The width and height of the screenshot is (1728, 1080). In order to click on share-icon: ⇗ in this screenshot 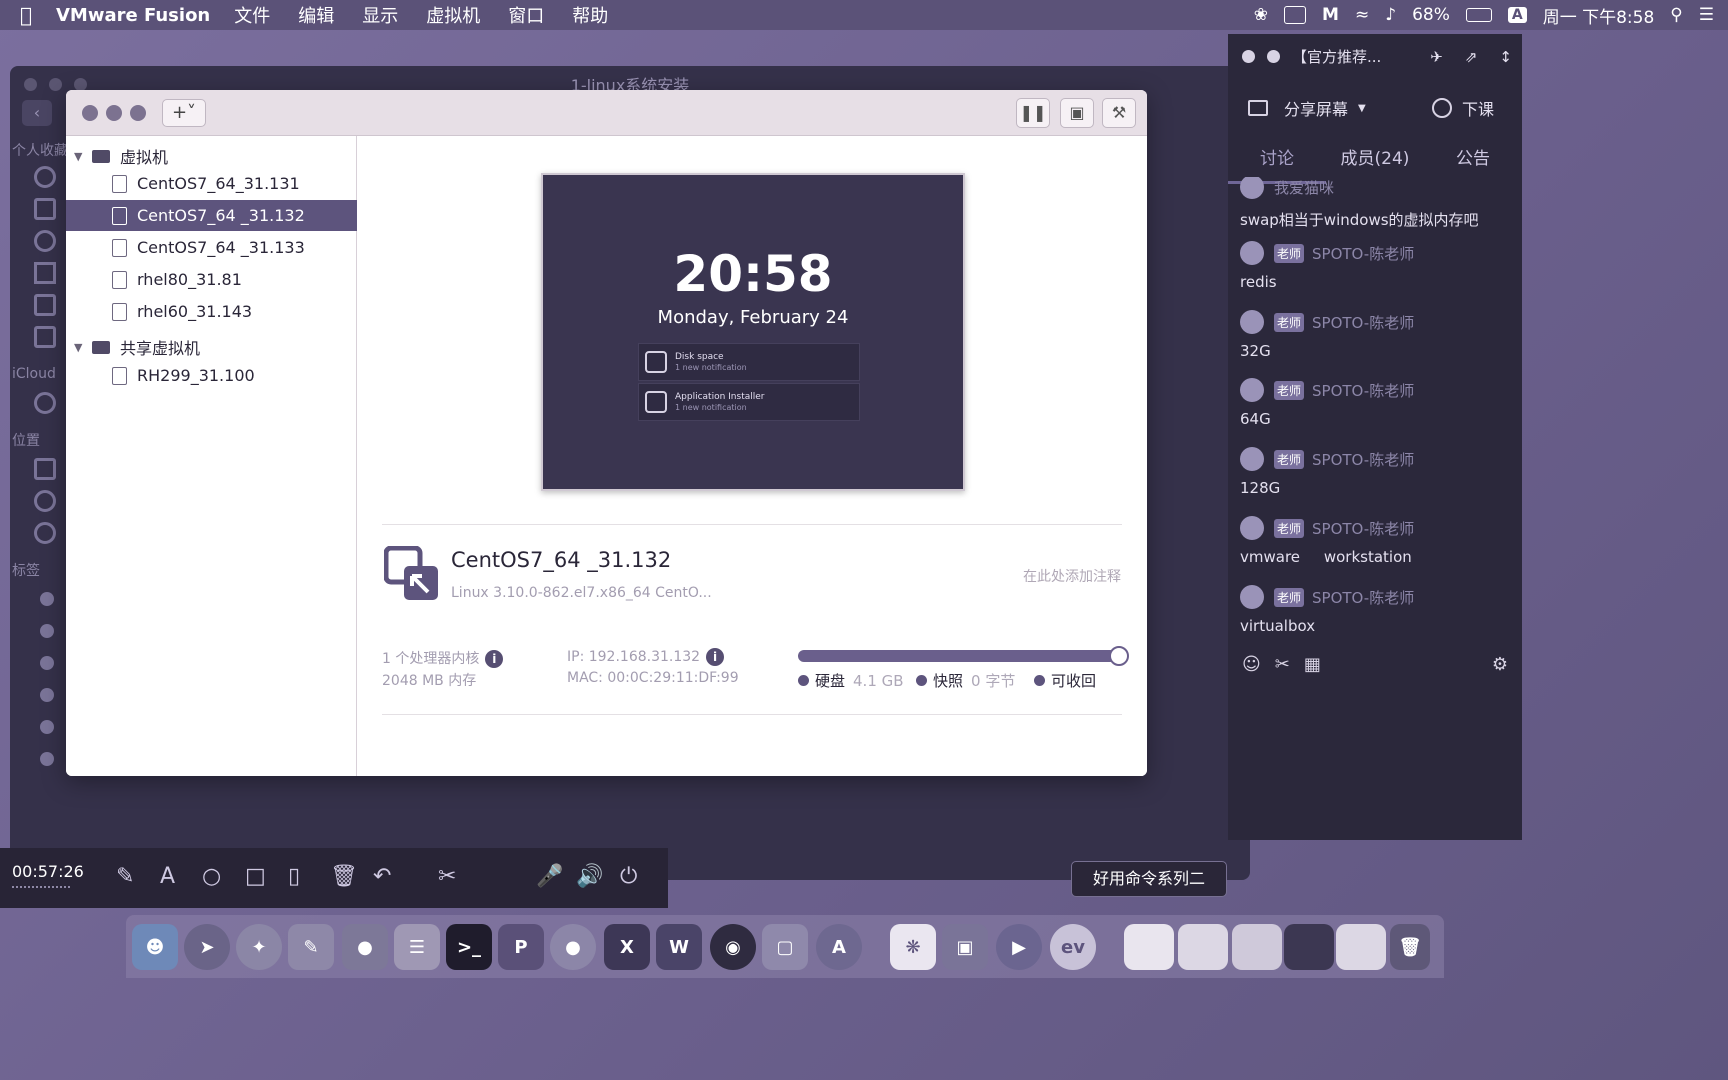, I will do `click(1471, 57)`.